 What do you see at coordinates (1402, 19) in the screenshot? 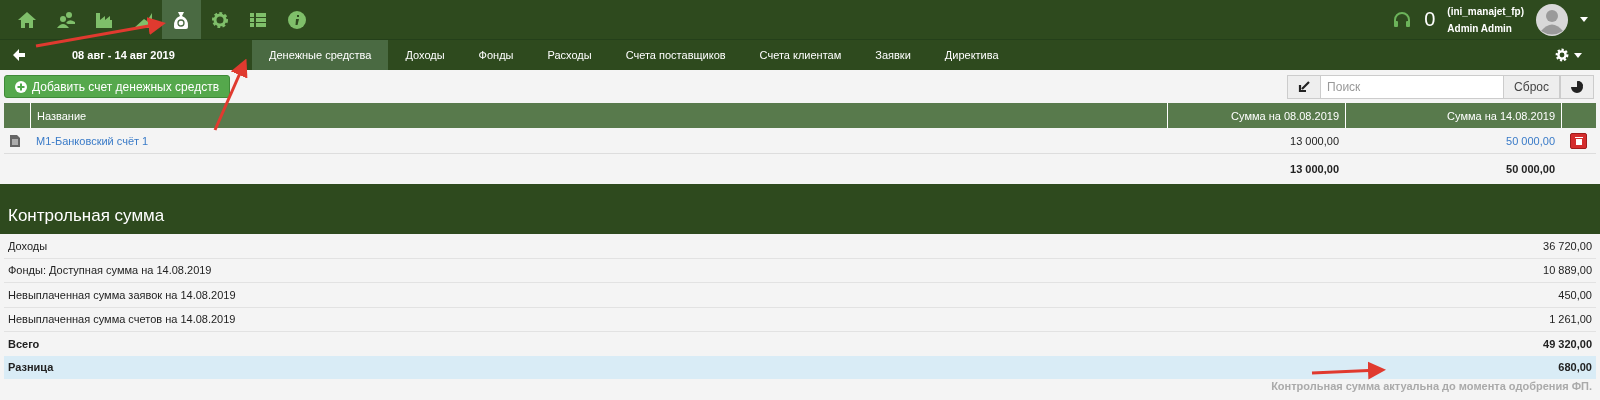
I see `headset-icon` at bounding box center [1402, 19].